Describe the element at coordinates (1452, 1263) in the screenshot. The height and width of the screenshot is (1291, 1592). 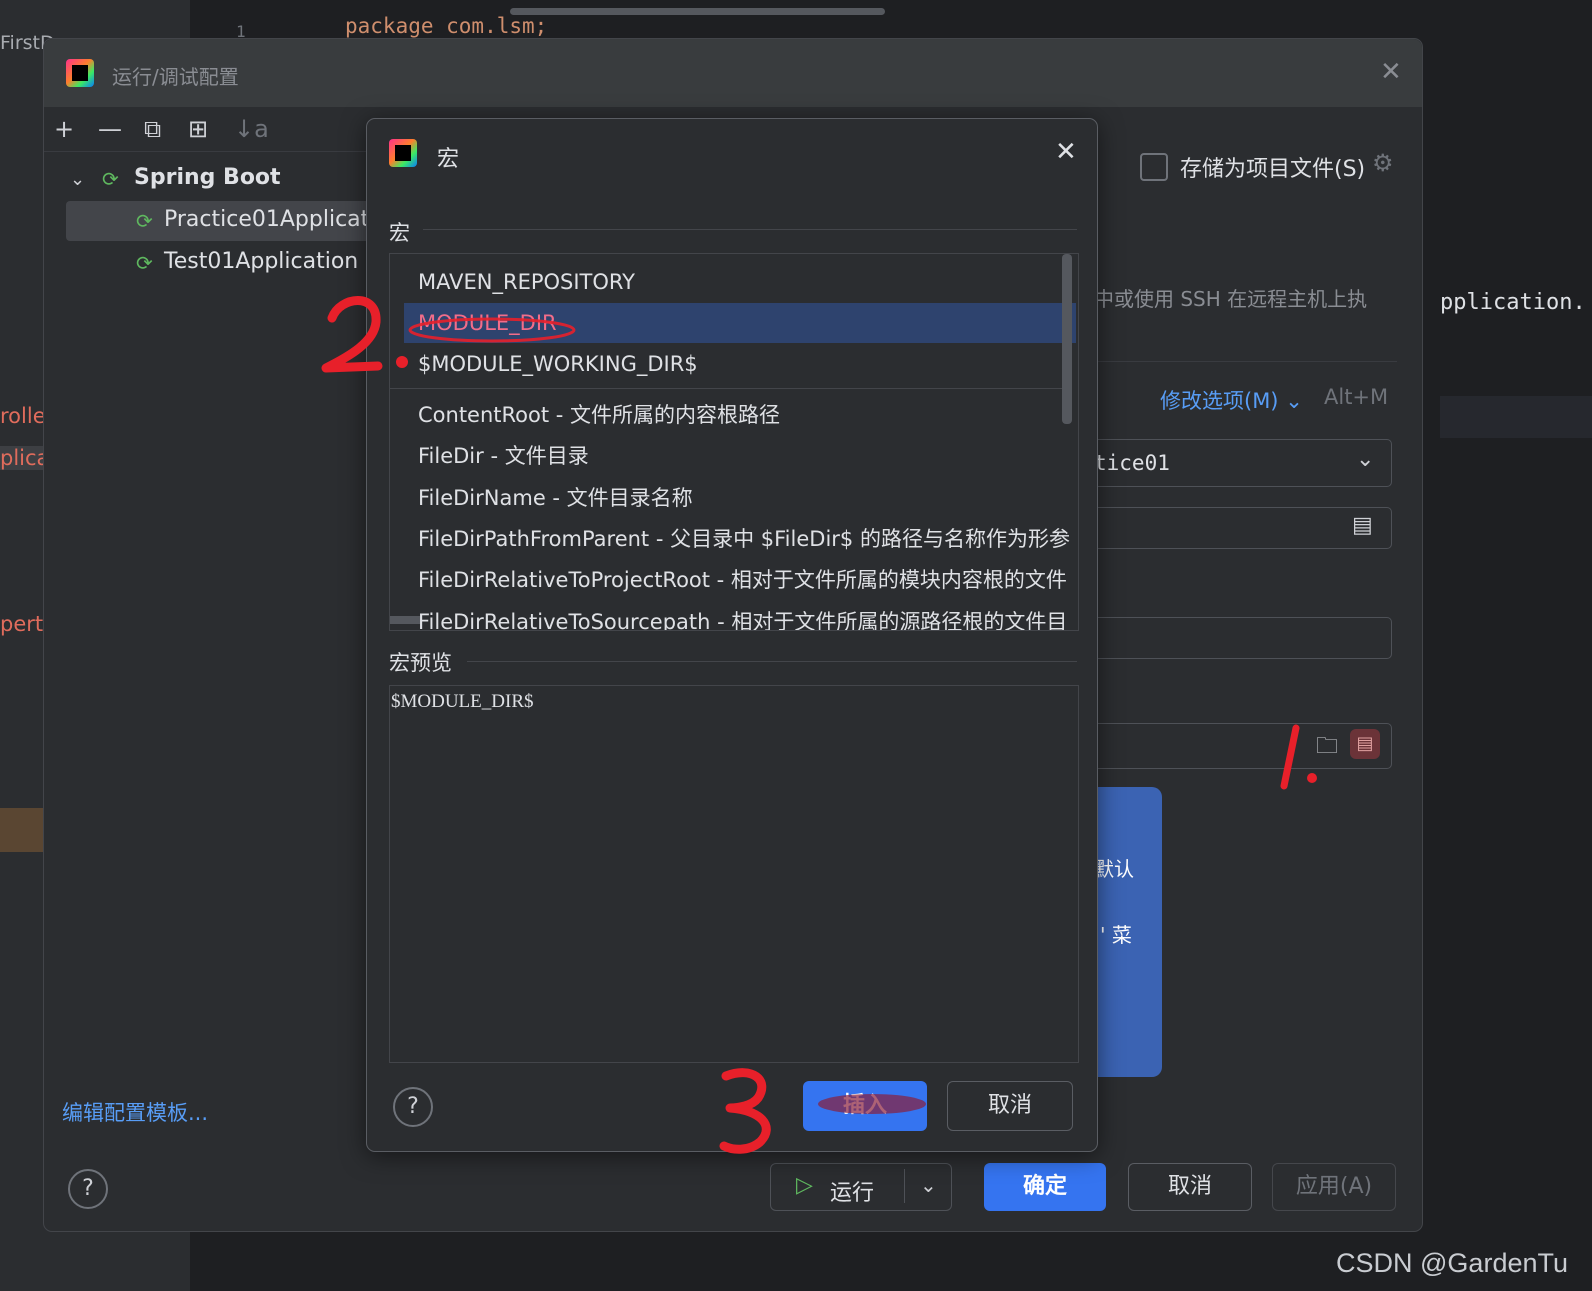
I see `watermark: CSDN @GardenTu` at that location.